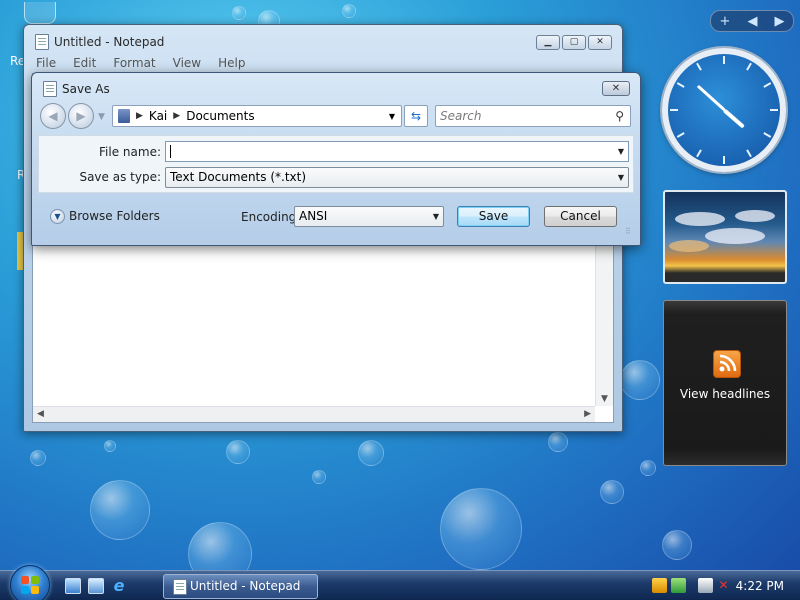 This screenshot has width=800, height=600. What do you see at coordinates (124, 116) in the screenshot?
I see `computer-folder-icon` at bounding box center [124, 116].